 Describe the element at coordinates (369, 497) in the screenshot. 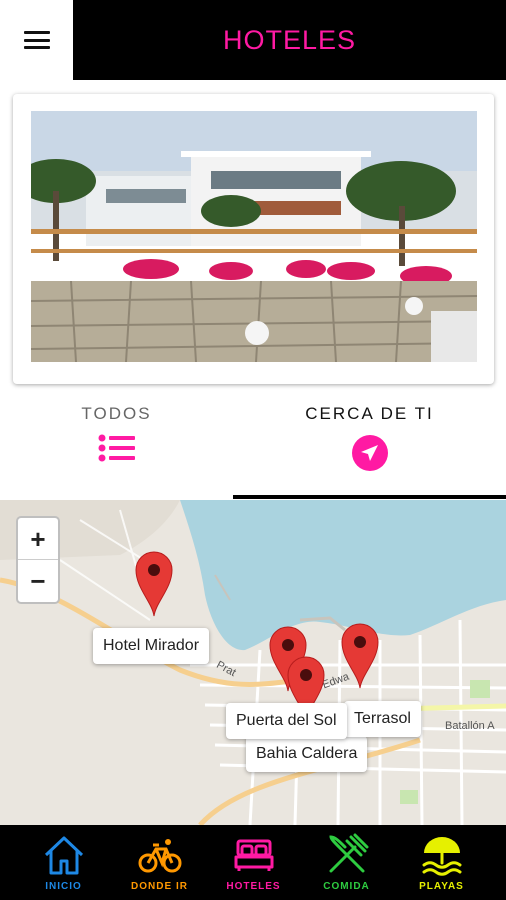

I see `active-tab-indicator` at that location.